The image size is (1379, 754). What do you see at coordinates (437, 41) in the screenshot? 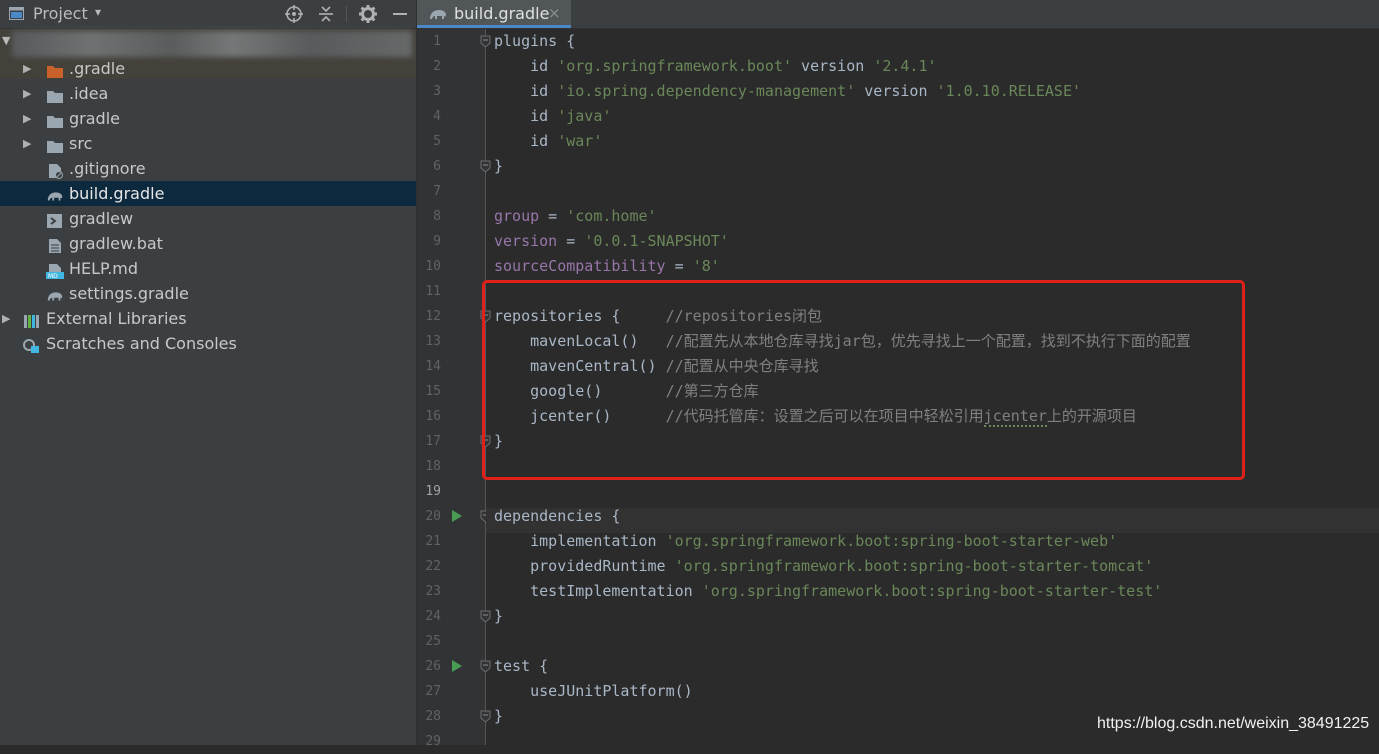
I see `line-number: 1` at bounding box center [437, 41].